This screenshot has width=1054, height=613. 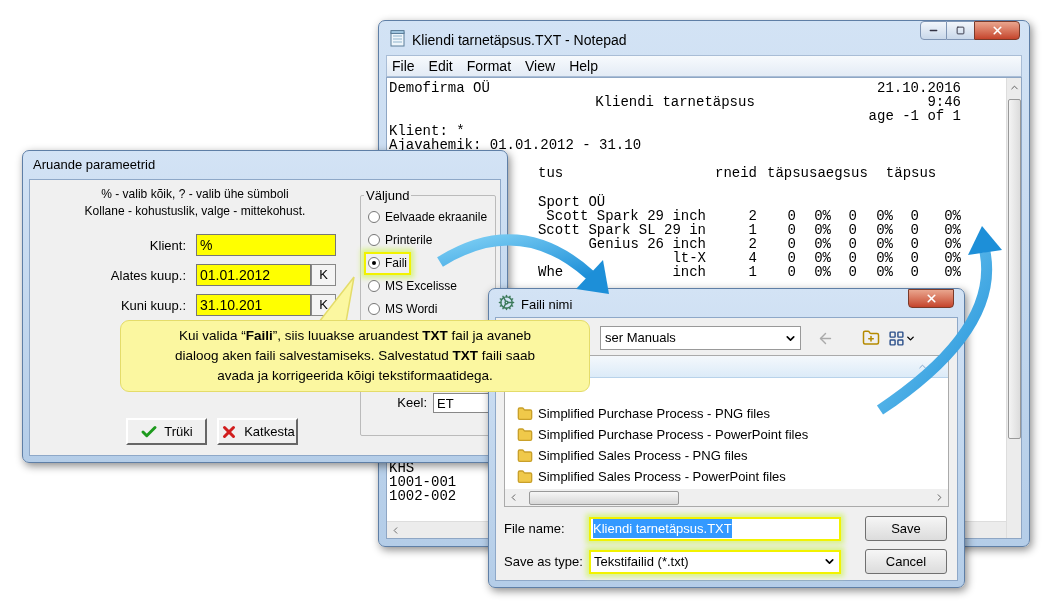 What do you see at coordinates (257, 431) in the screenshot?
I see `cancel-button: Katkesta` at bounding box center [257, 431].